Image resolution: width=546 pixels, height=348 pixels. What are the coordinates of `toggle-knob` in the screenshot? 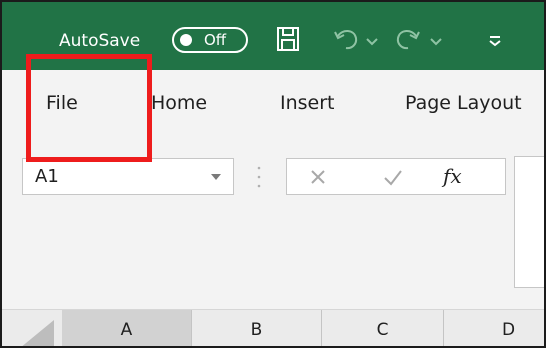 It's located at (186, 40).